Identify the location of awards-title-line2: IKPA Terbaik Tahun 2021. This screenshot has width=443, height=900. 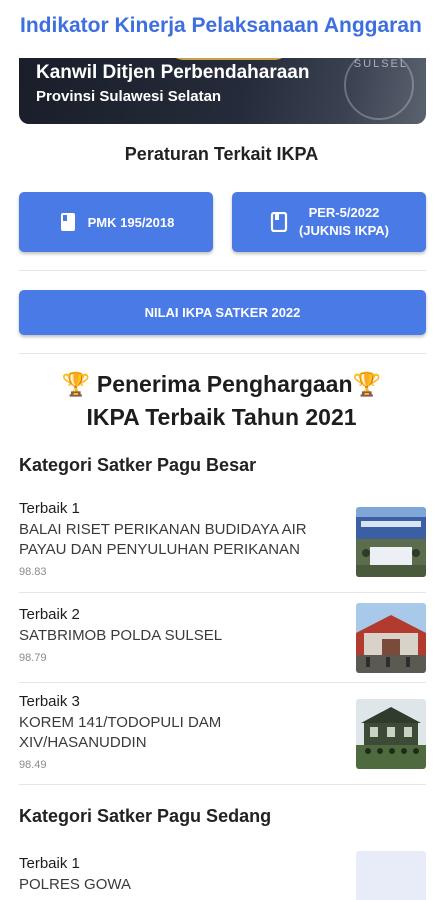
(221, 417).